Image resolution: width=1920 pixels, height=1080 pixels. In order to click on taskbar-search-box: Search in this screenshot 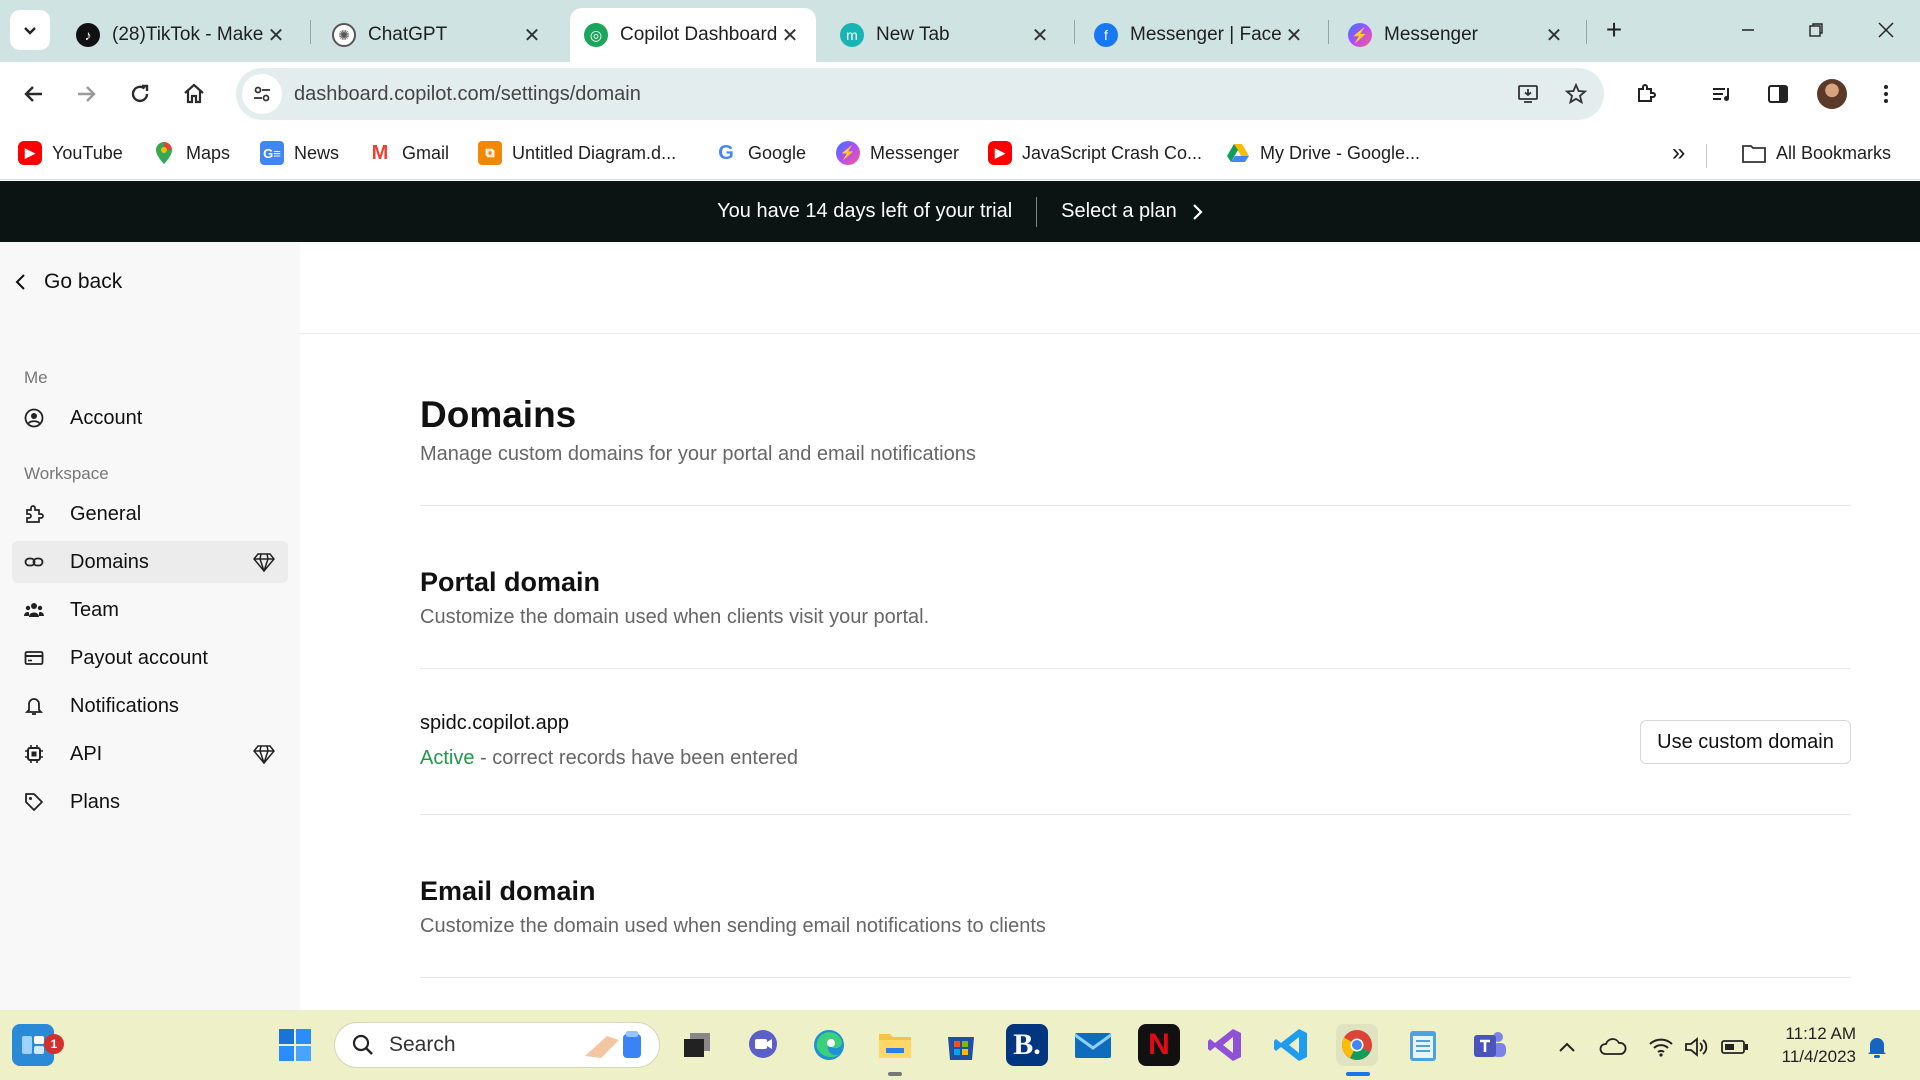, I will do `click(497, 1045)`.